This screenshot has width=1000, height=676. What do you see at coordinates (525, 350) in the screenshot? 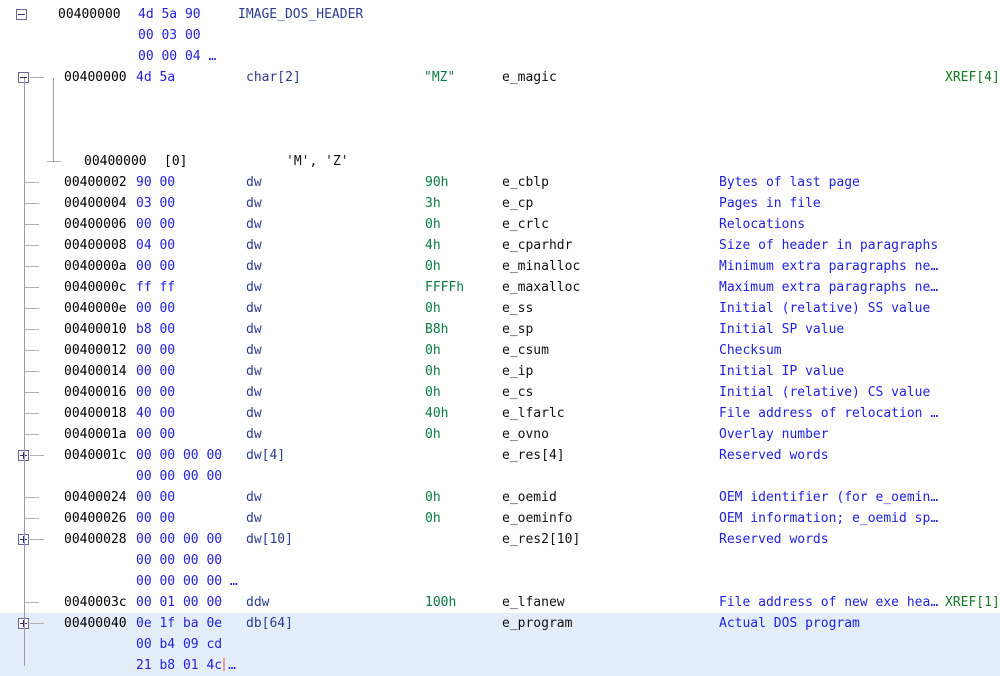
I see `field-name: e_csum` at bounding box center [525, 350].